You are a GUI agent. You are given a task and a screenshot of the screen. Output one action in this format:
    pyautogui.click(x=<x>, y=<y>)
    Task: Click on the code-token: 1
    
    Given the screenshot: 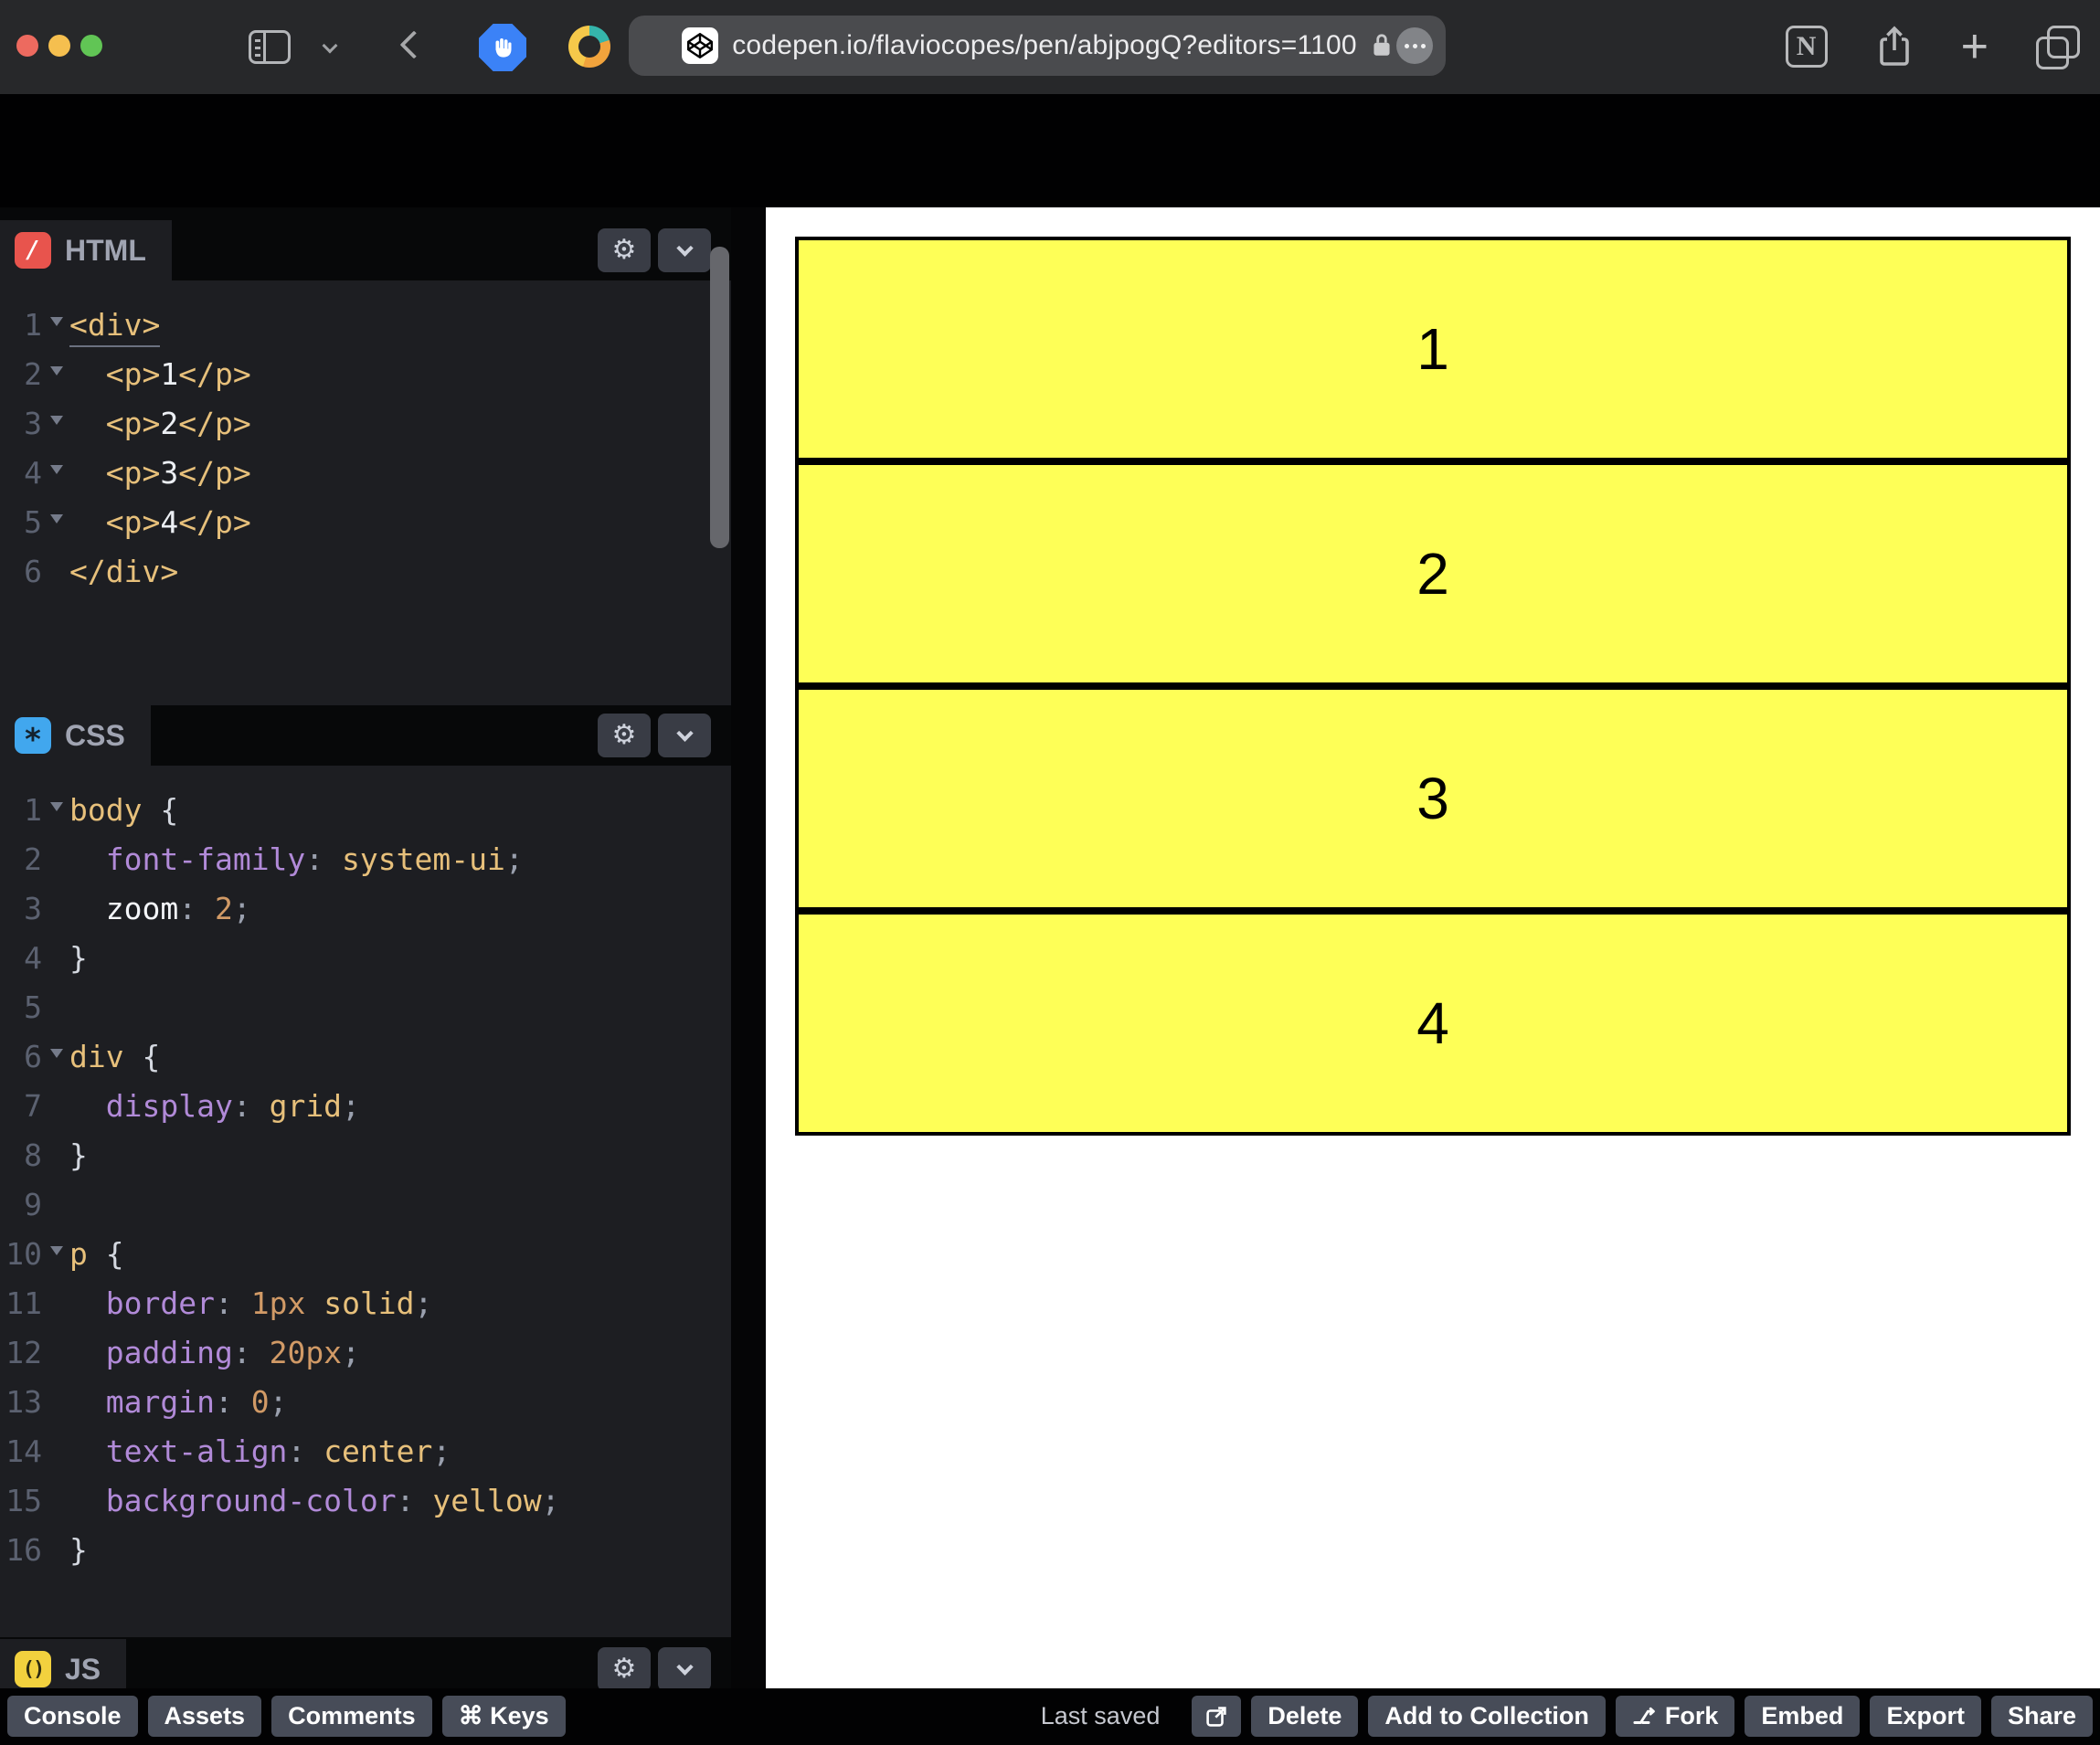 What is the action you would take?
    pyautogui.click(x=169, y=374)
    